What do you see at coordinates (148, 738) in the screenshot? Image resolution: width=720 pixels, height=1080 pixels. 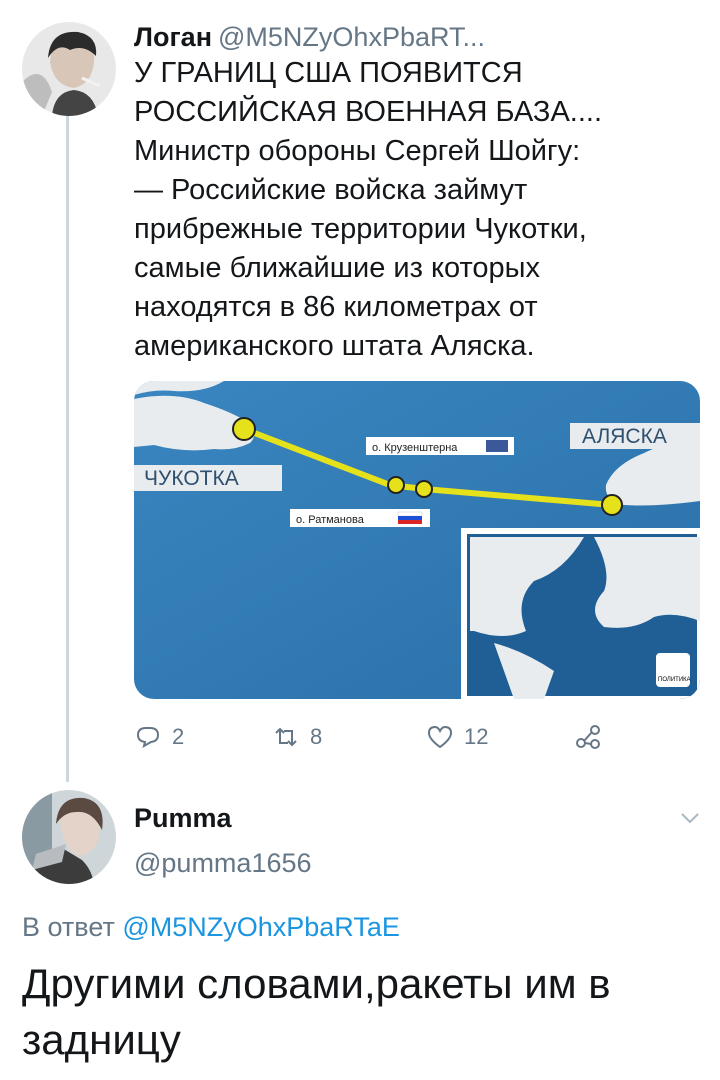 I see `reply-icon` at bounding box center [148, 738].